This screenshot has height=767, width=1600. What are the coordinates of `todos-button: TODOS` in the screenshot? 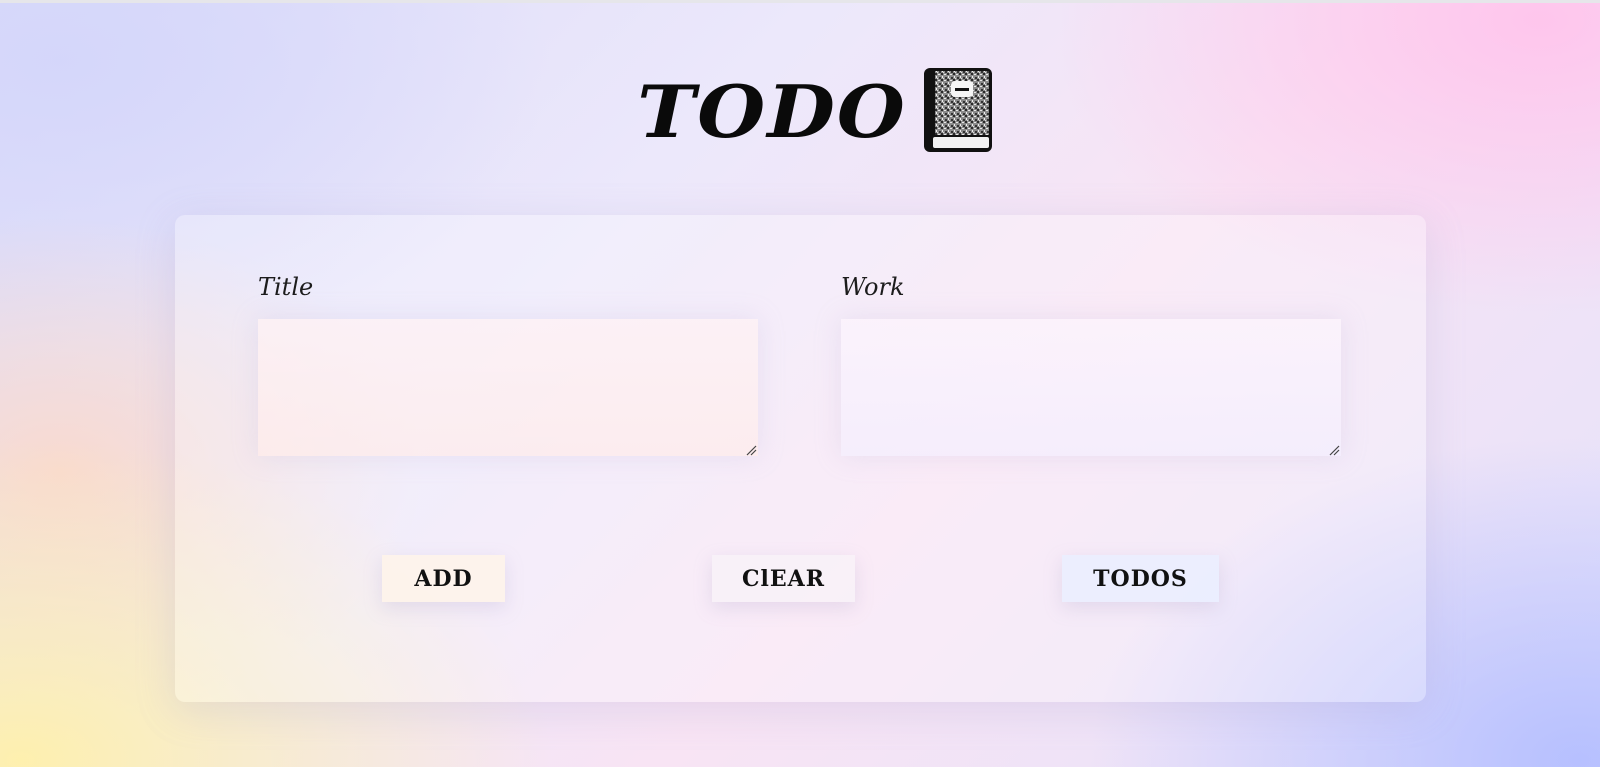 It's located at (1140, 578).